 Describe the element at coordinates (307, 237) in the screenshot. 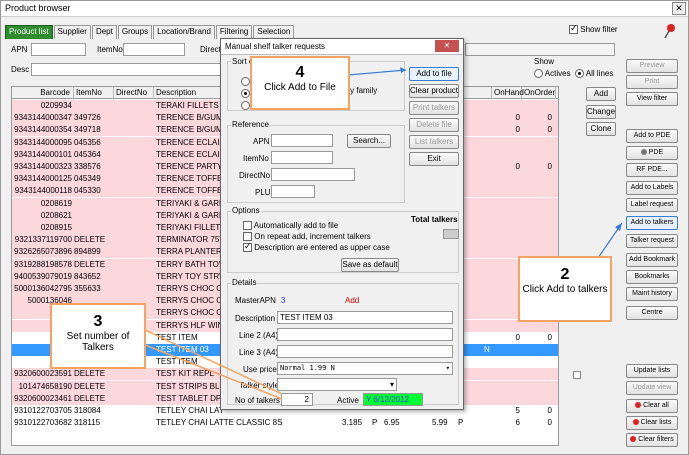

I see `option-increment: On repeat add, increment talkers` at that location.